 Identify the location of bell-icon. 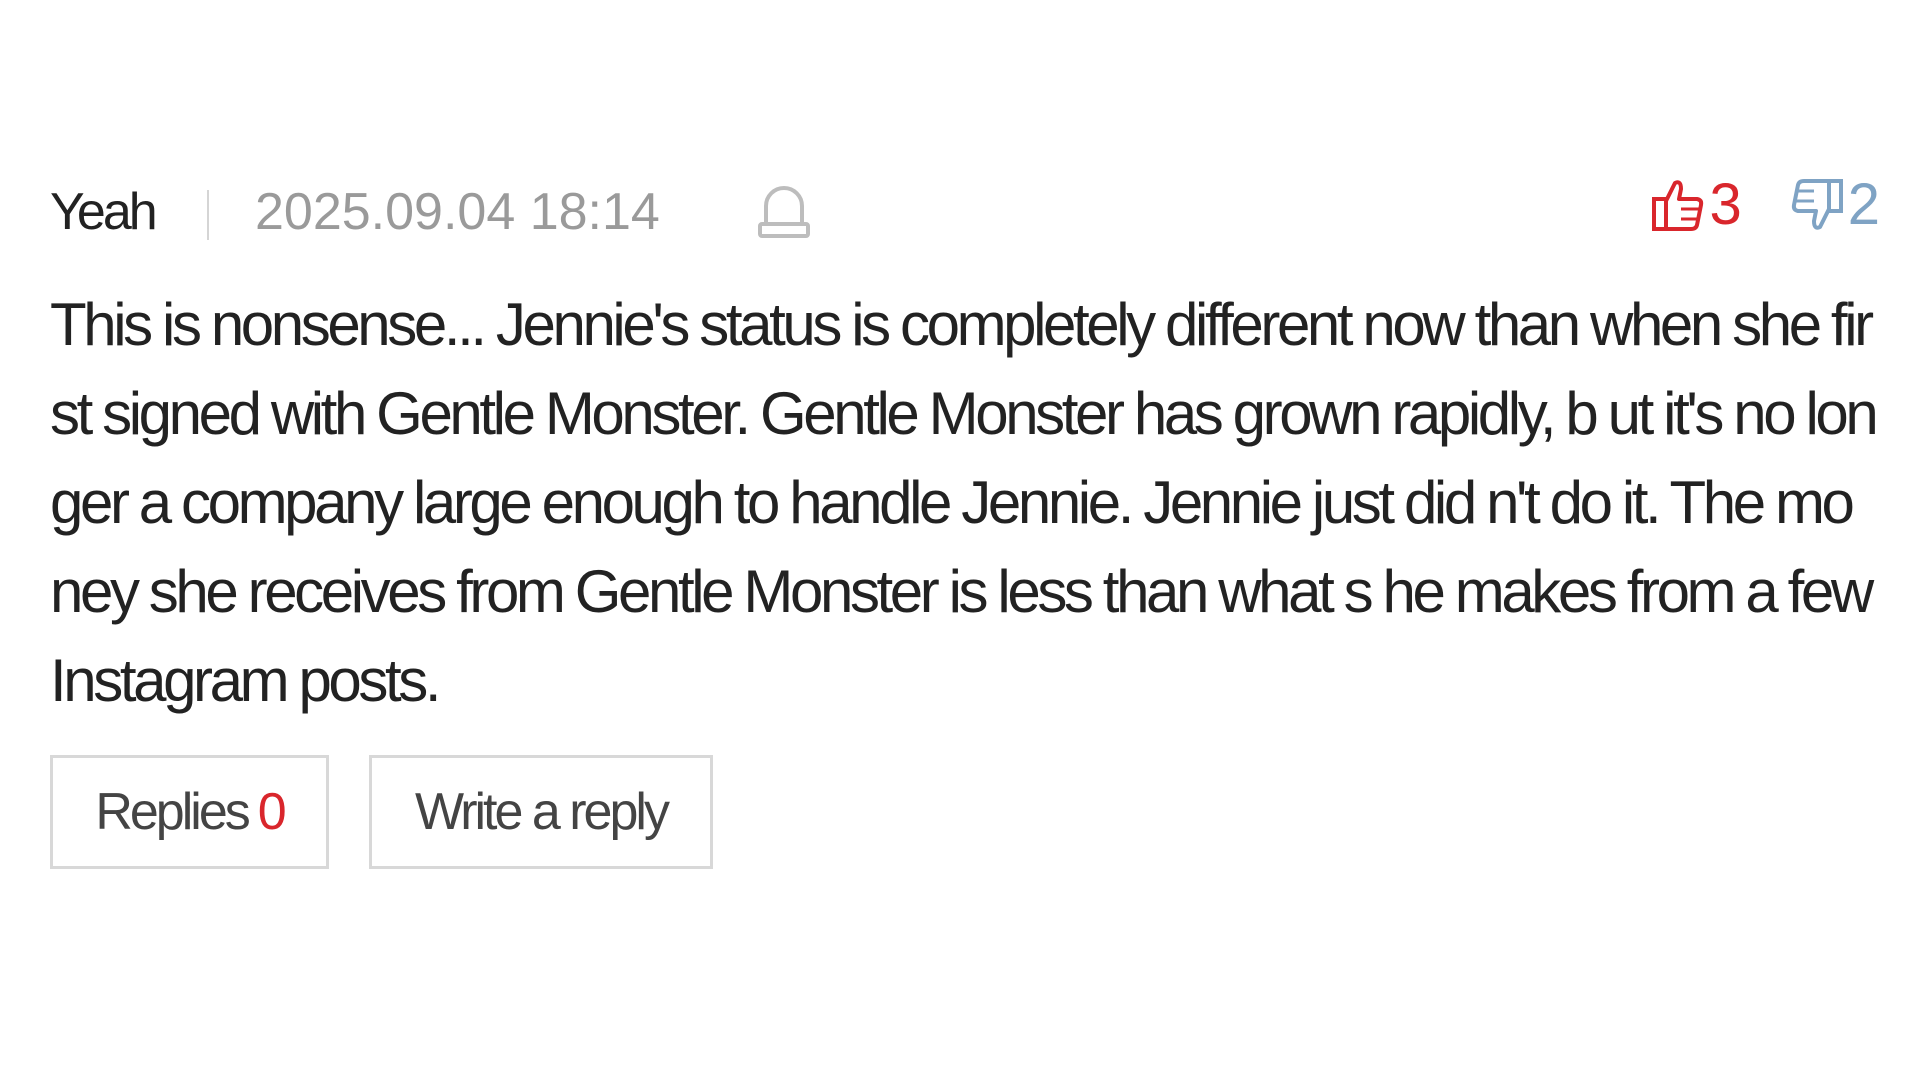
(784, 211).